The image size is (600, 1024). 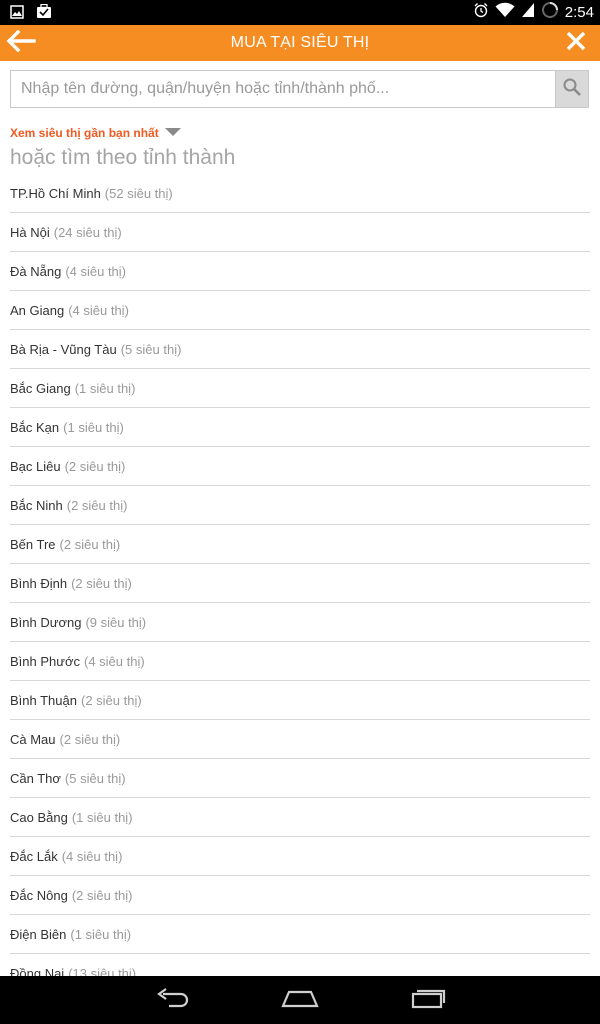 I want to click on loading-icon, so click(x=550, y=12).